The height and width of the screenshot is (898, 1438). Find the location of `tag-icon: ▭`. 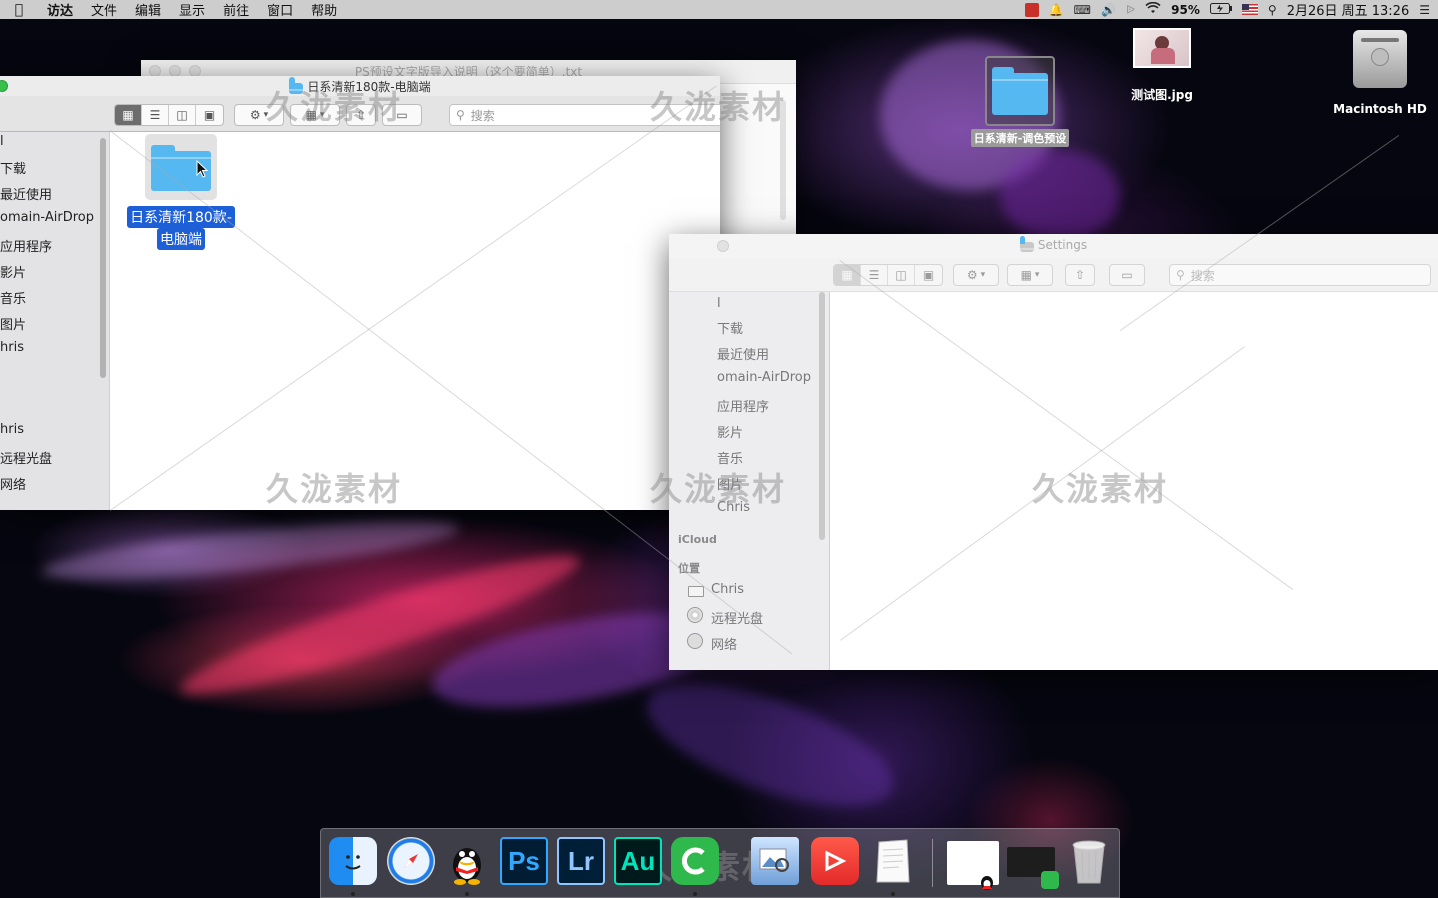

tag-icon: ▭ is located at coordinates (1127, 275).